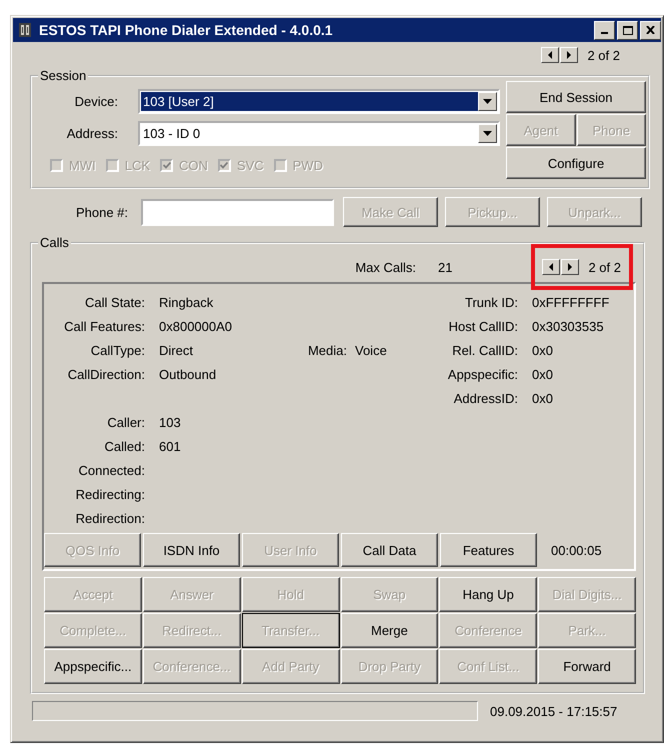  What do you see at coordinates (117, 350) in the screenshot?
I see `detail-label: CallType:` at bounding box center [117, 350].